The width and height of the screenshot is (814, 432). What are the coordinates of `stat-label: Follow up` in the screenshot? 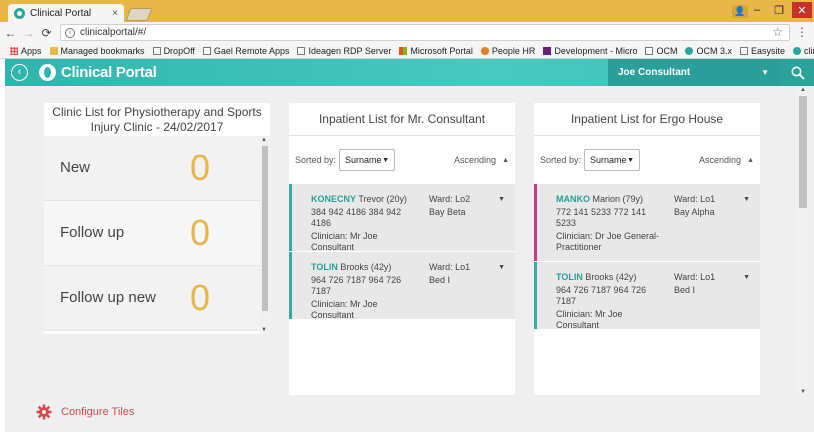 It's located at (92, 232).